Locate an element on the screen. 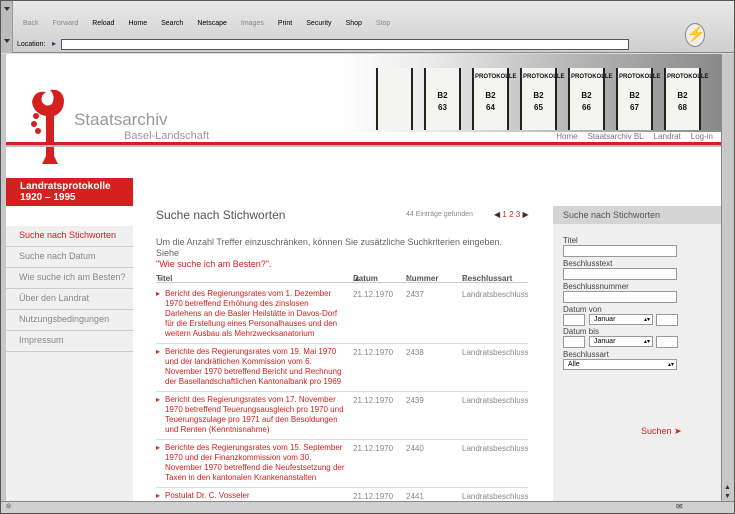 This screenshot has height=514, width=735. page-1: 1 is located at coordinates (504, 214).